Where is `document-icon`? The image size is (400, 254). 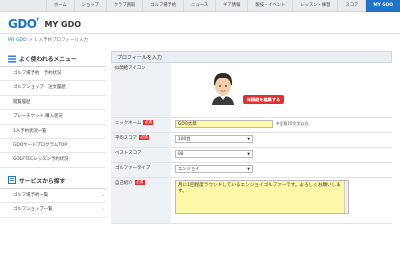
document-icon is located at coordinates (12, 180).